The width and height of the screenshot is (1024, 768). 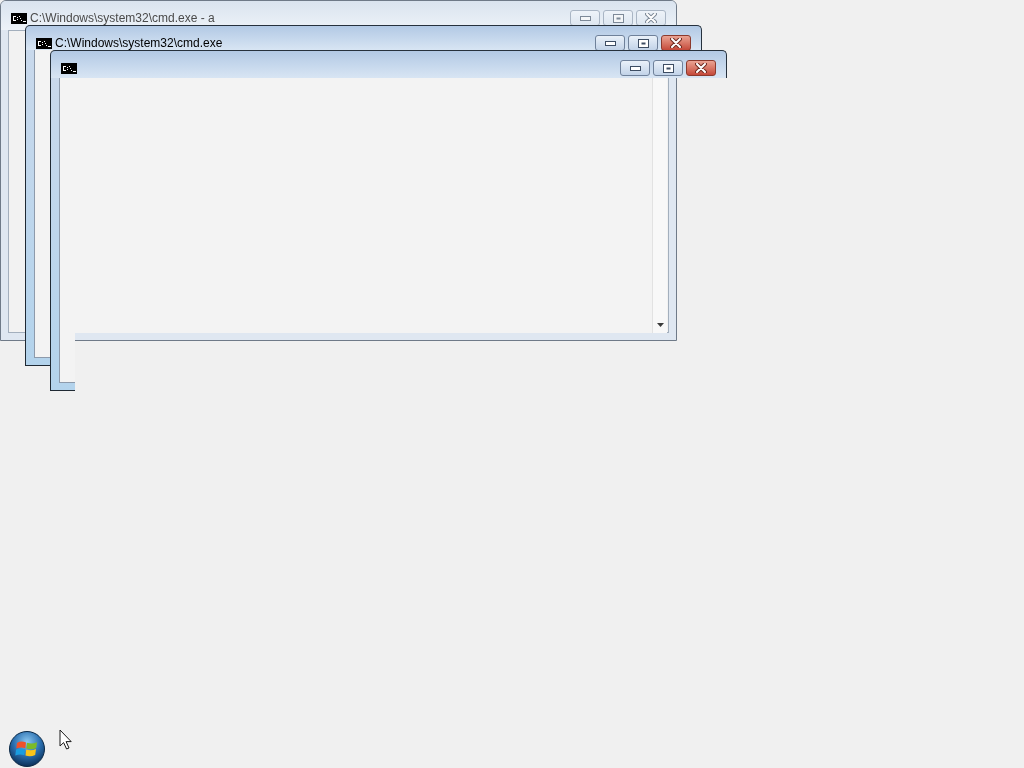 I want to click on window-title: C:\Windows\system32\cmd.exe, so click(x=139, y=43).